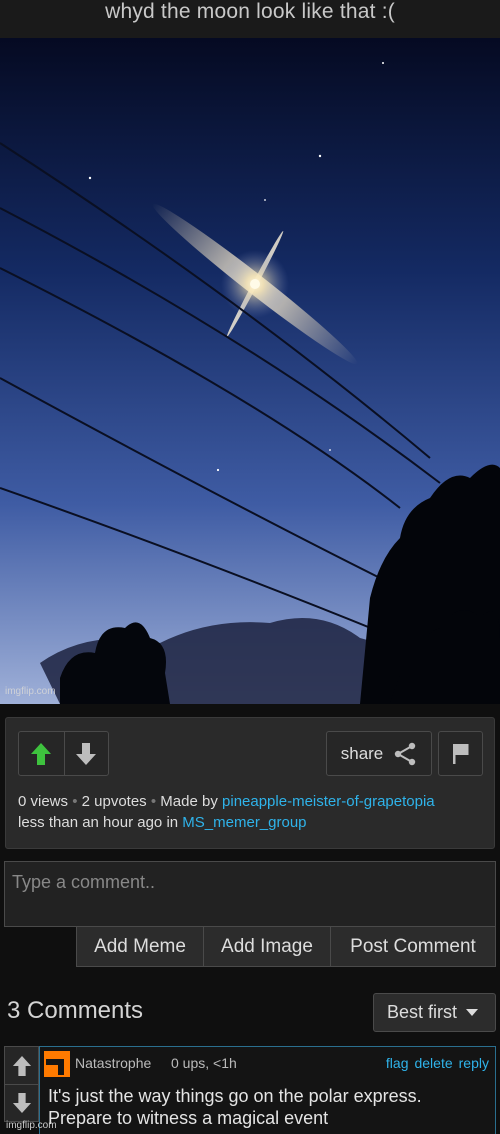 The width and height of the screenshot is (500, 1134). What do you see at coordinates (140, 946) in the screenshot?
I see `add-meme-button: Add Meme` at bounding box center [140, 946].